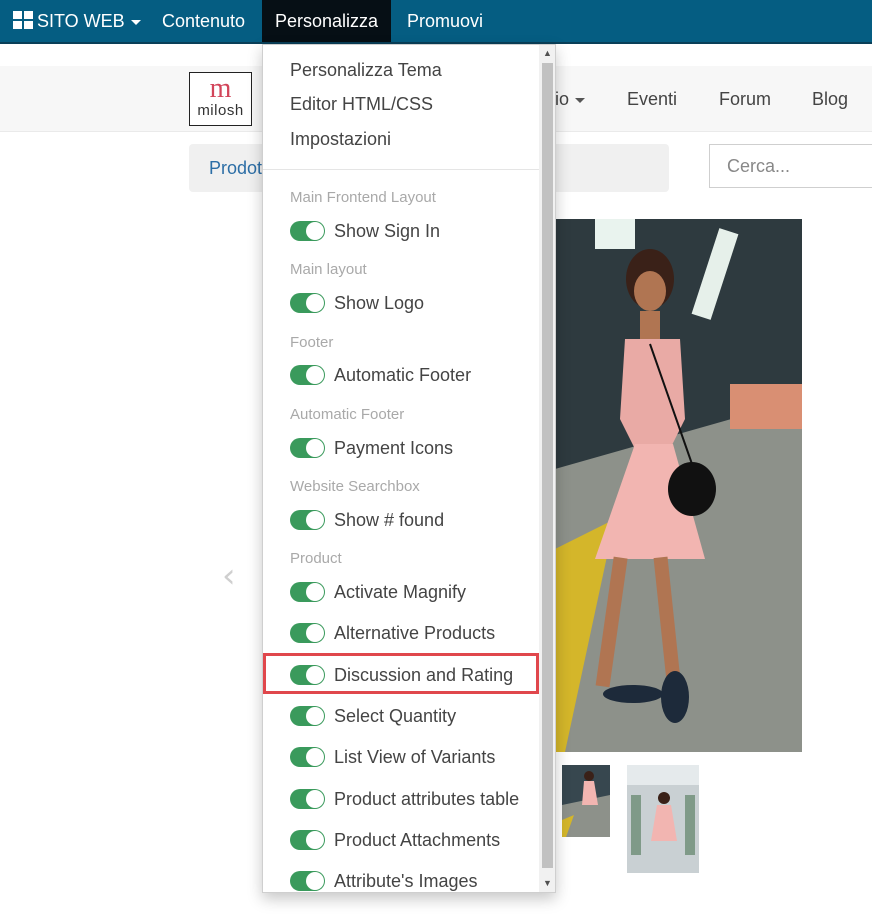 The image size is (872, 917). I want to click on toggle-label: Product Attachments, so click(417, 839).